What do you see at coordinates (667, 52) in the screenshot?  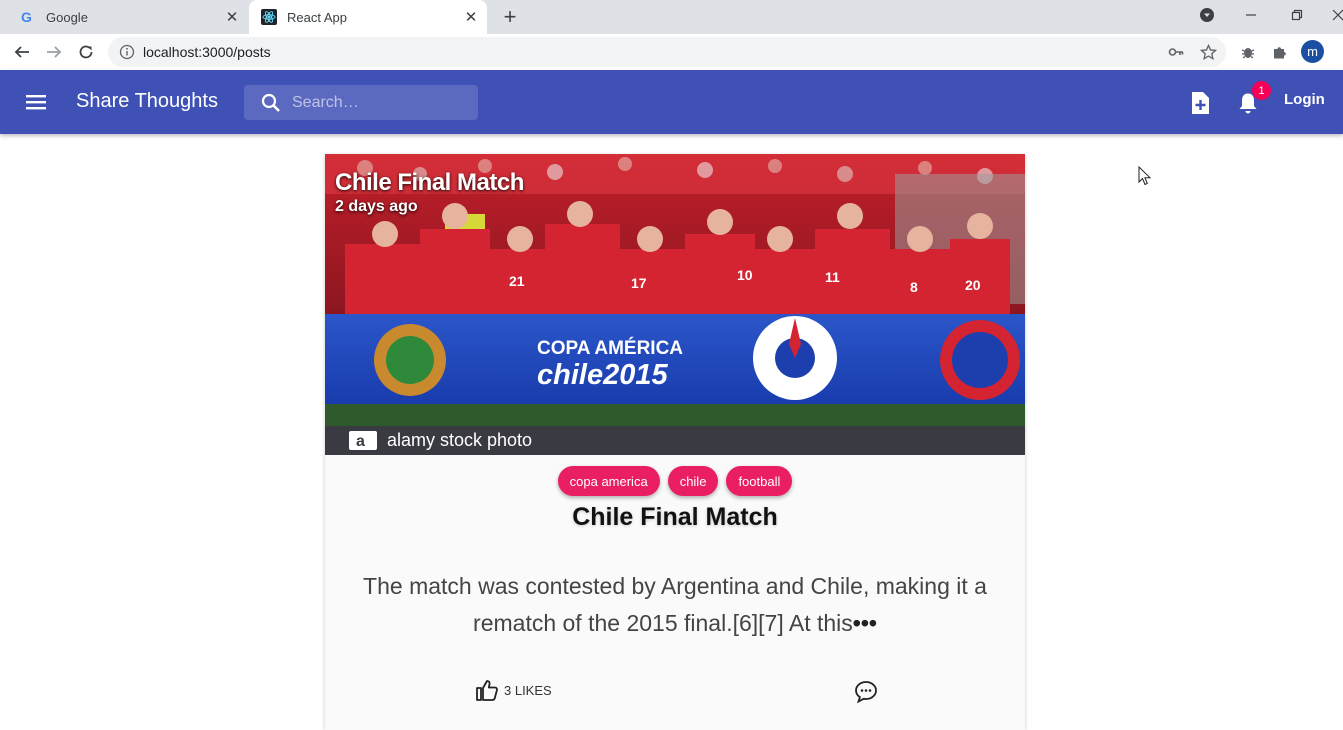 I see `address-bar: localhost:3000/posts` at bounding box center [667, 52].